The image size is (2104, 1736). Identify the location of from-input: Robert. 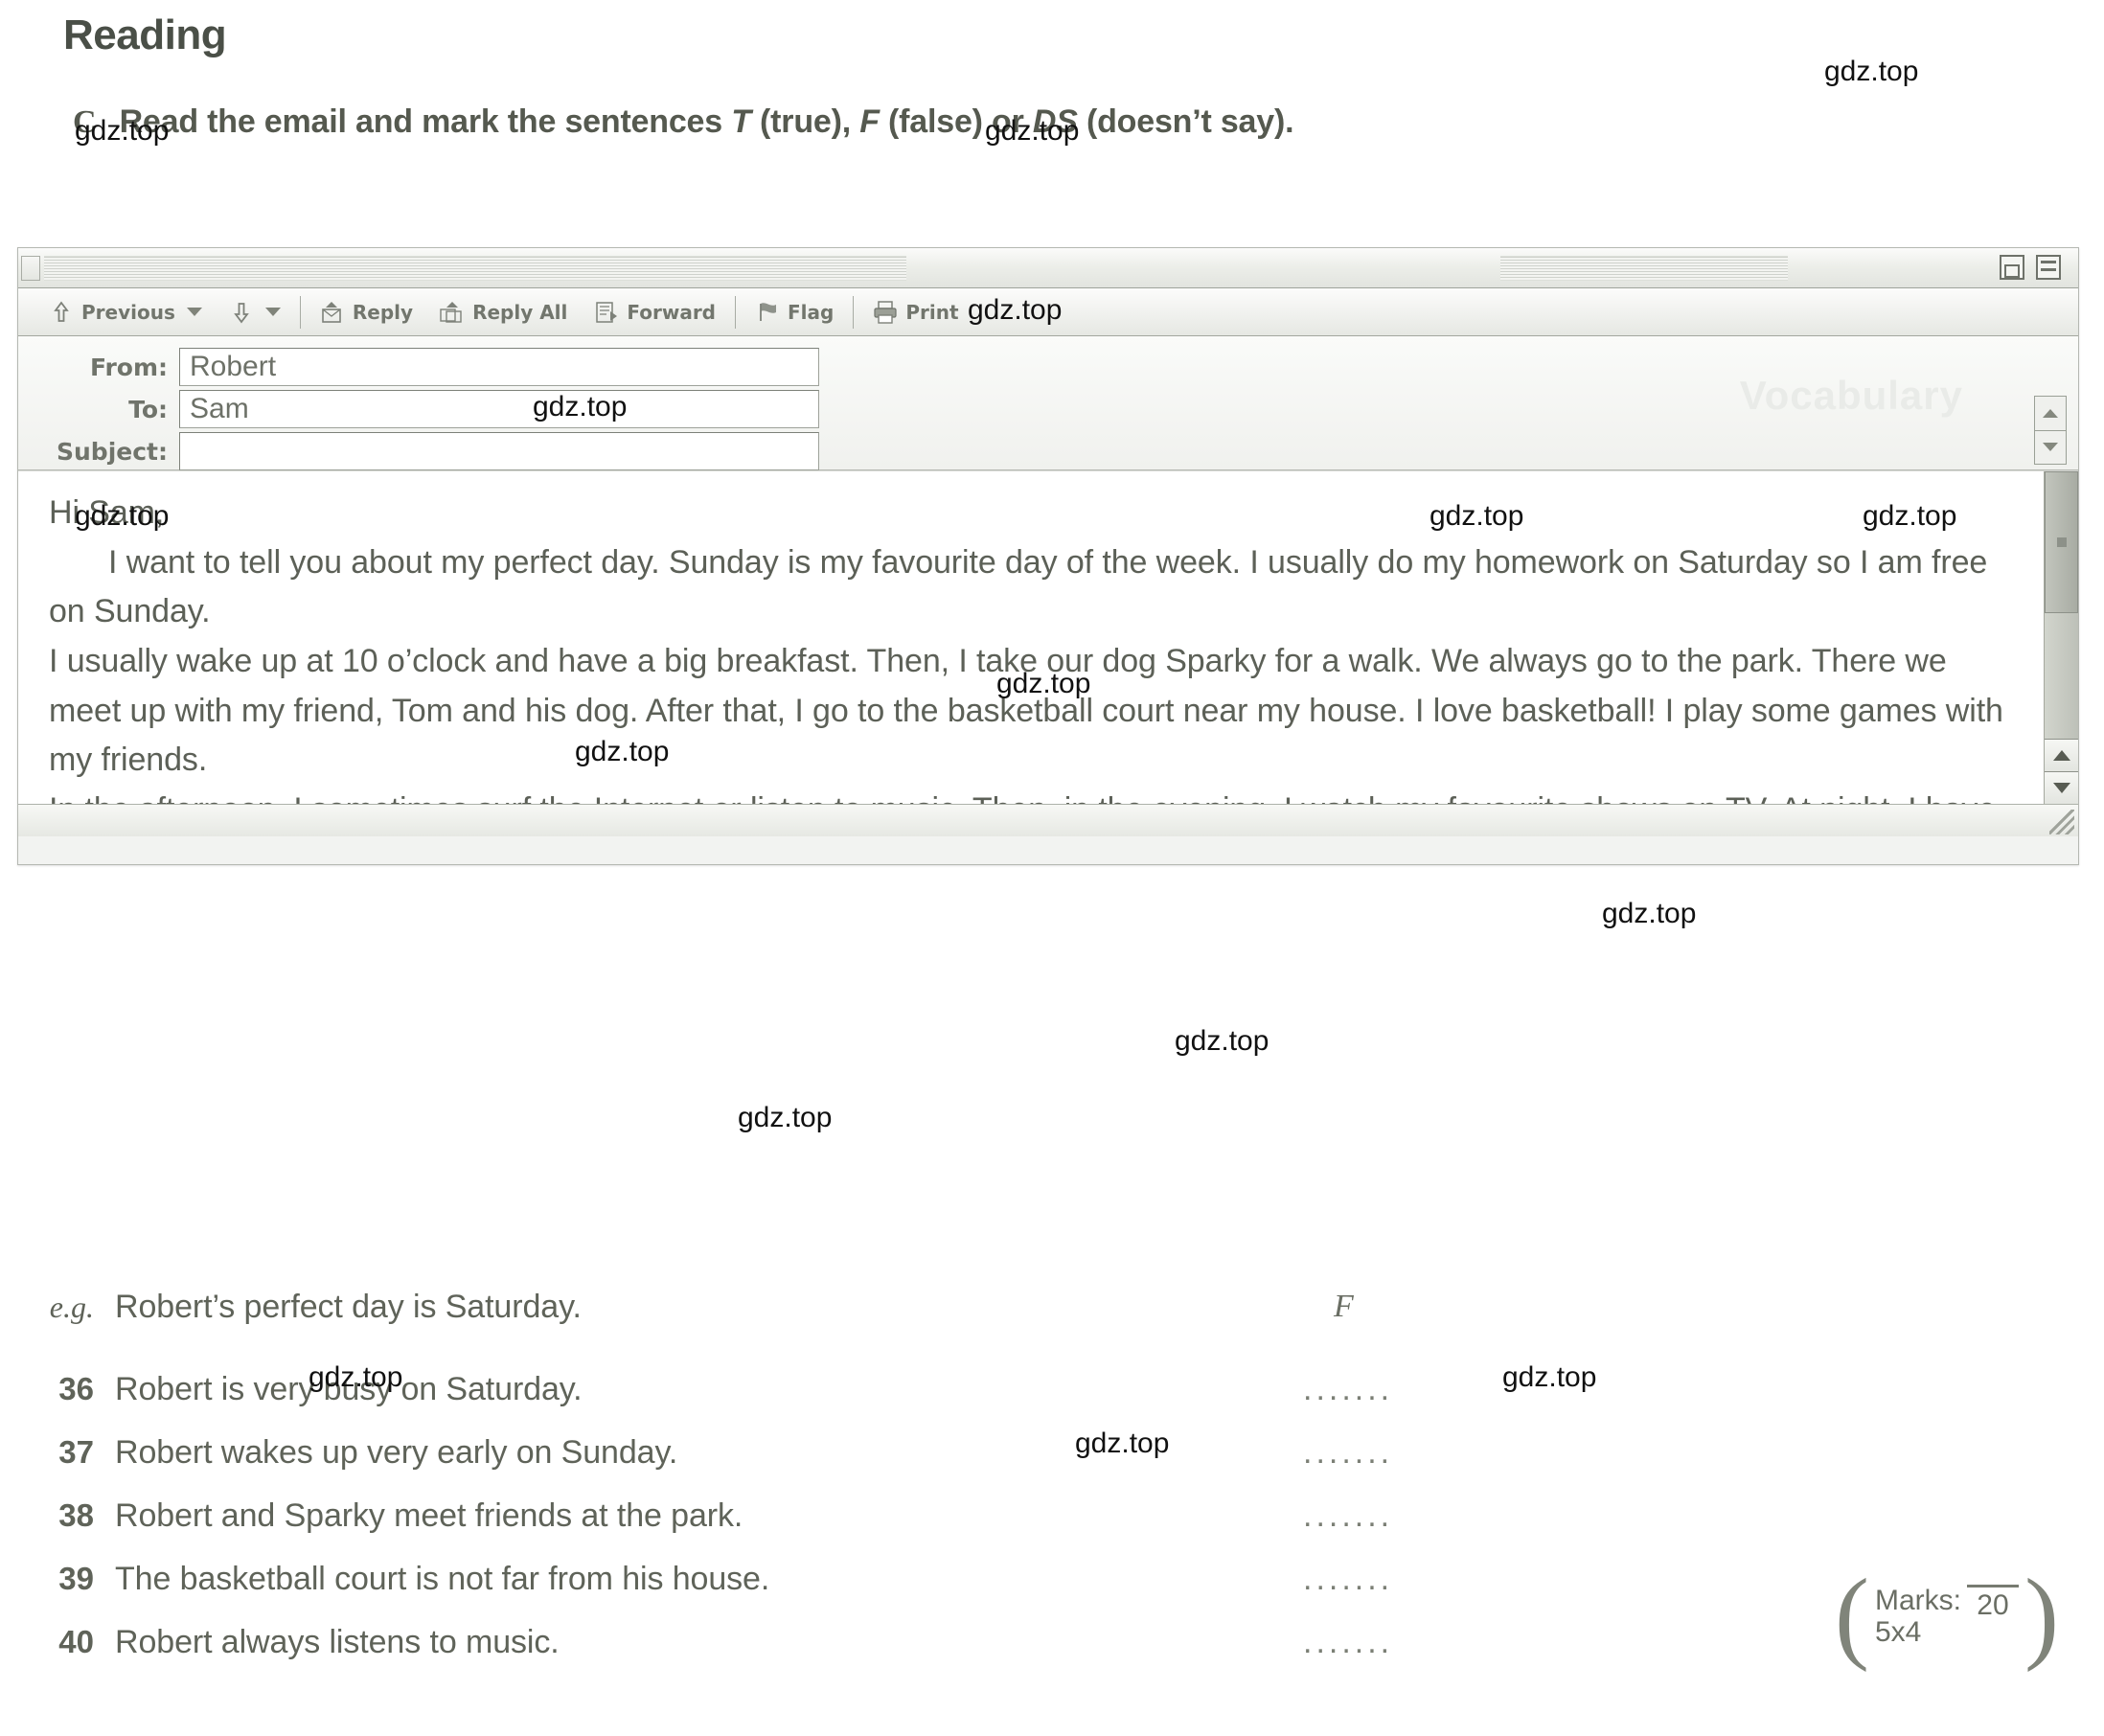
(499, 367).